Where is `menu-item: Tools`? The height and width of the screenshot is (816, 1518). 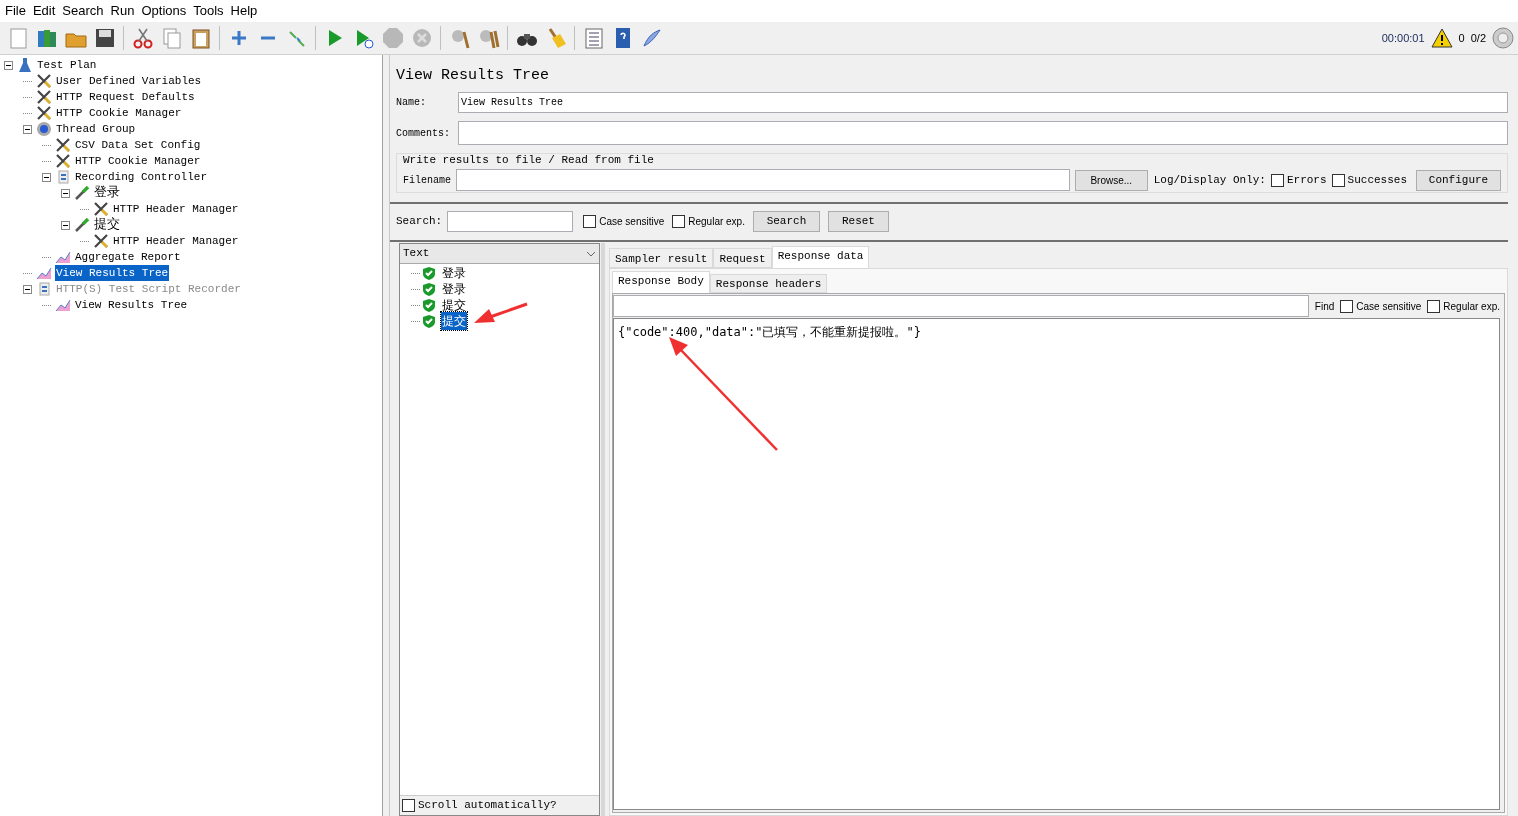 menu-item: Tools is located at coordinates (208, 11).